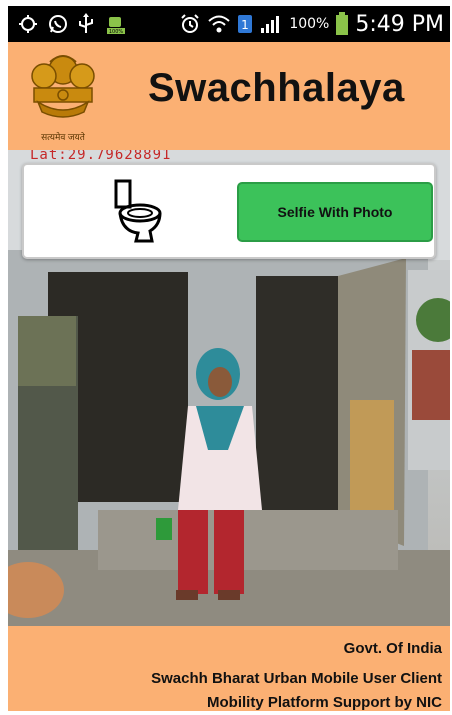 Image resolution: width=452 pixels, height=715 pixels. Describe the element at coordinates (229, 211) in the screenshot. I see `action-card: Selfie With Photo` at that location.